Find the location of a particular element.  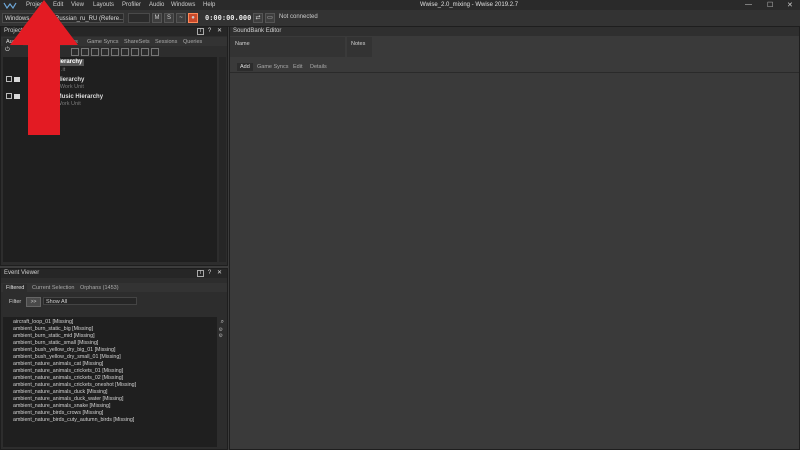

list-item: ambient_burn_static_mid [Missing] is located at coordinates (54, 336).